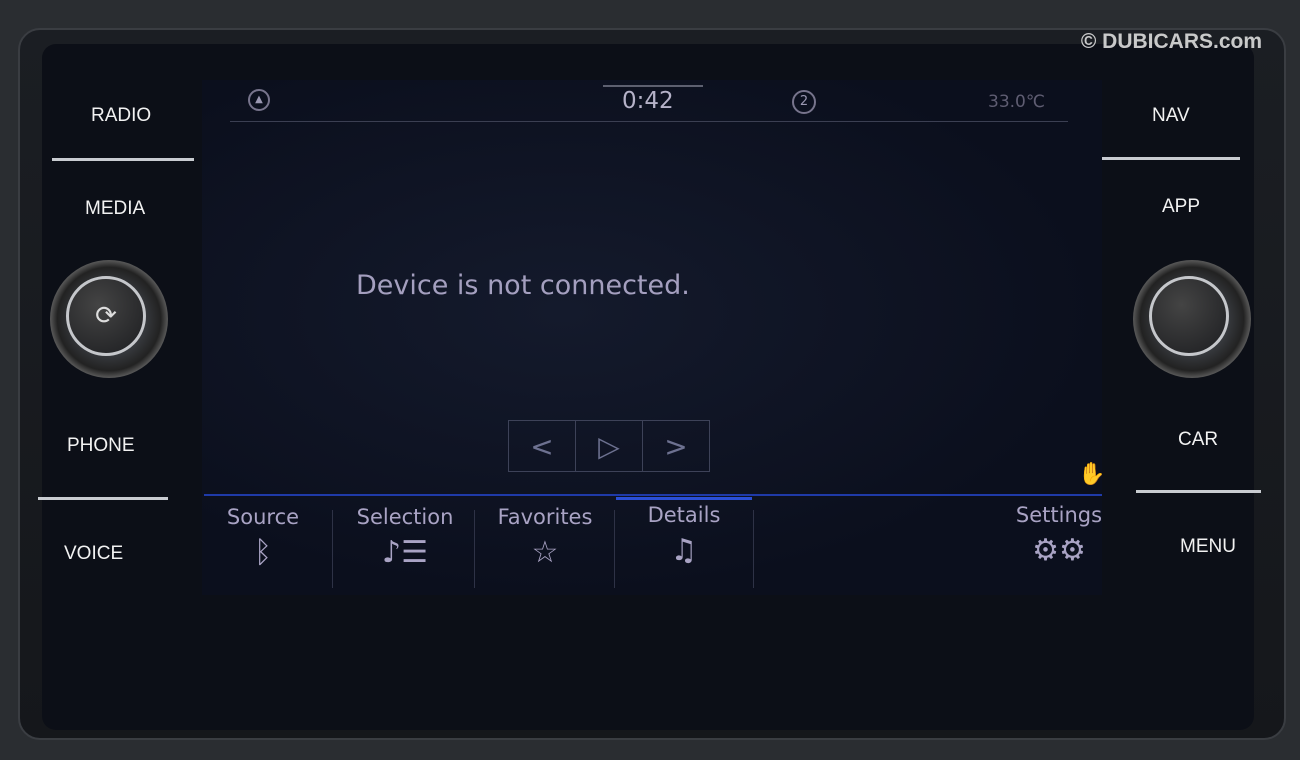 This screenshot has height=760, width=1300. What do you see at coordinates (259, 100) in the screenshot?
I see `navigation-arrow-icon: ▲` at bounding box center [259, 100].